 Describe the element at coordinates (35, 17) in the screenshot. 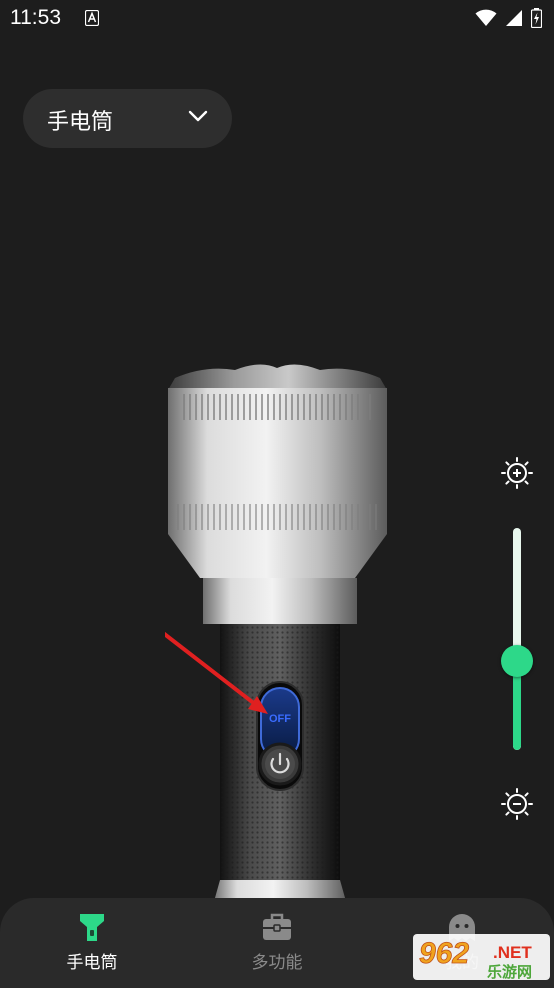

I see `status-time: 11:53` at that location.